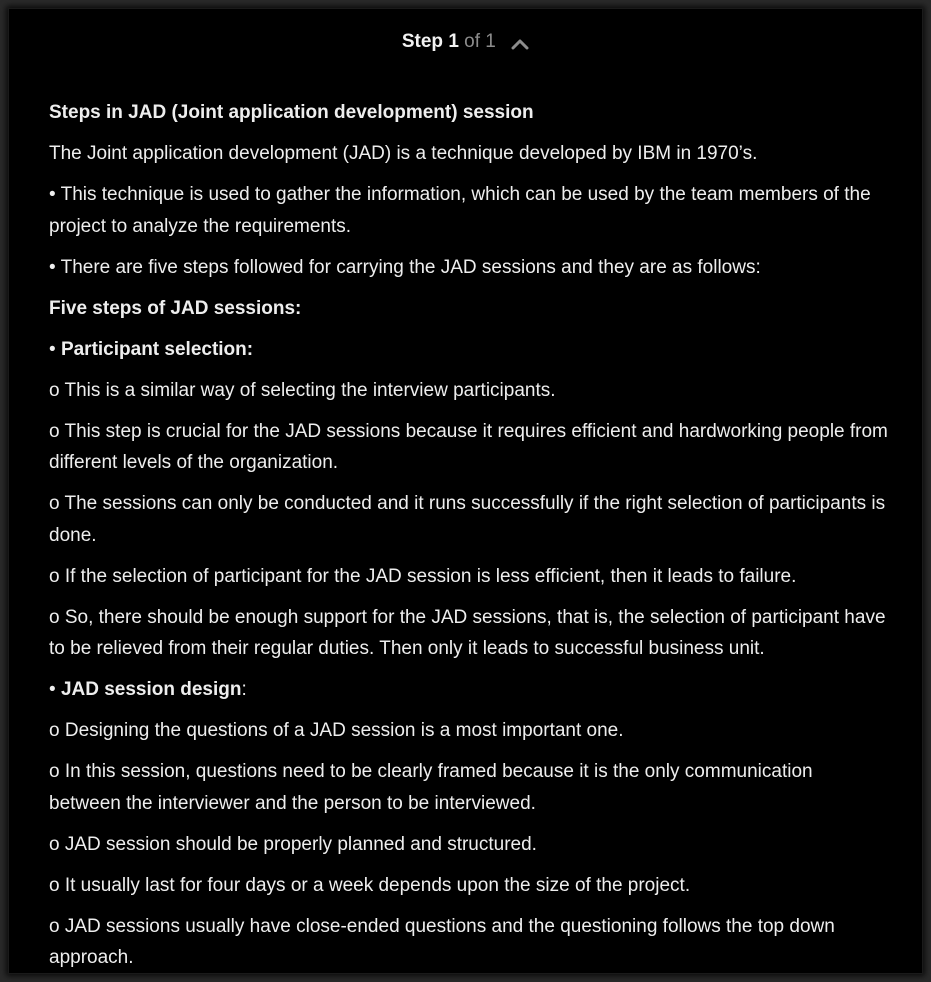 This screenshot has height=982, width=931. What do you see at coordinates (469, 350) in the screenshot?
I see `subsection-heading: • Participant selection:` at bounding box center [469, 350].